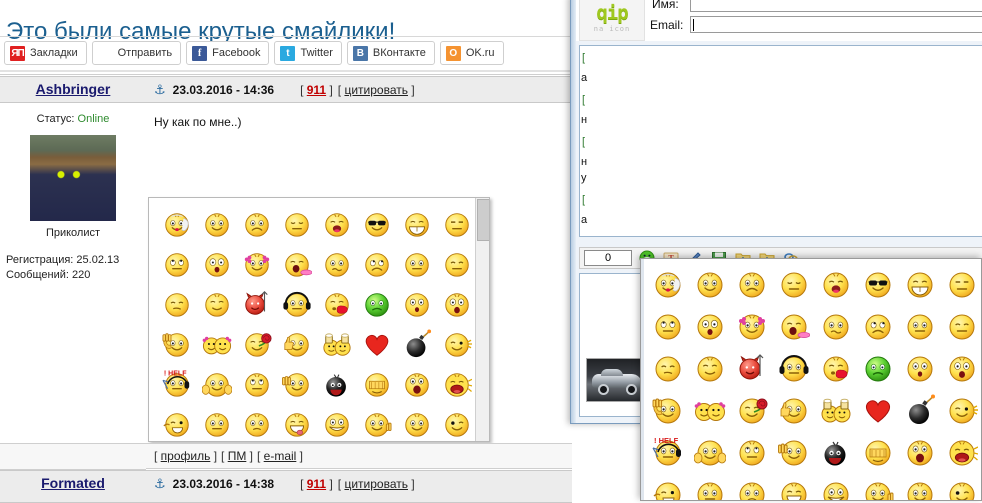  Describe the element at coordinates (280, 456) in the screenshot. I see `email-link: e-mail` at that location.